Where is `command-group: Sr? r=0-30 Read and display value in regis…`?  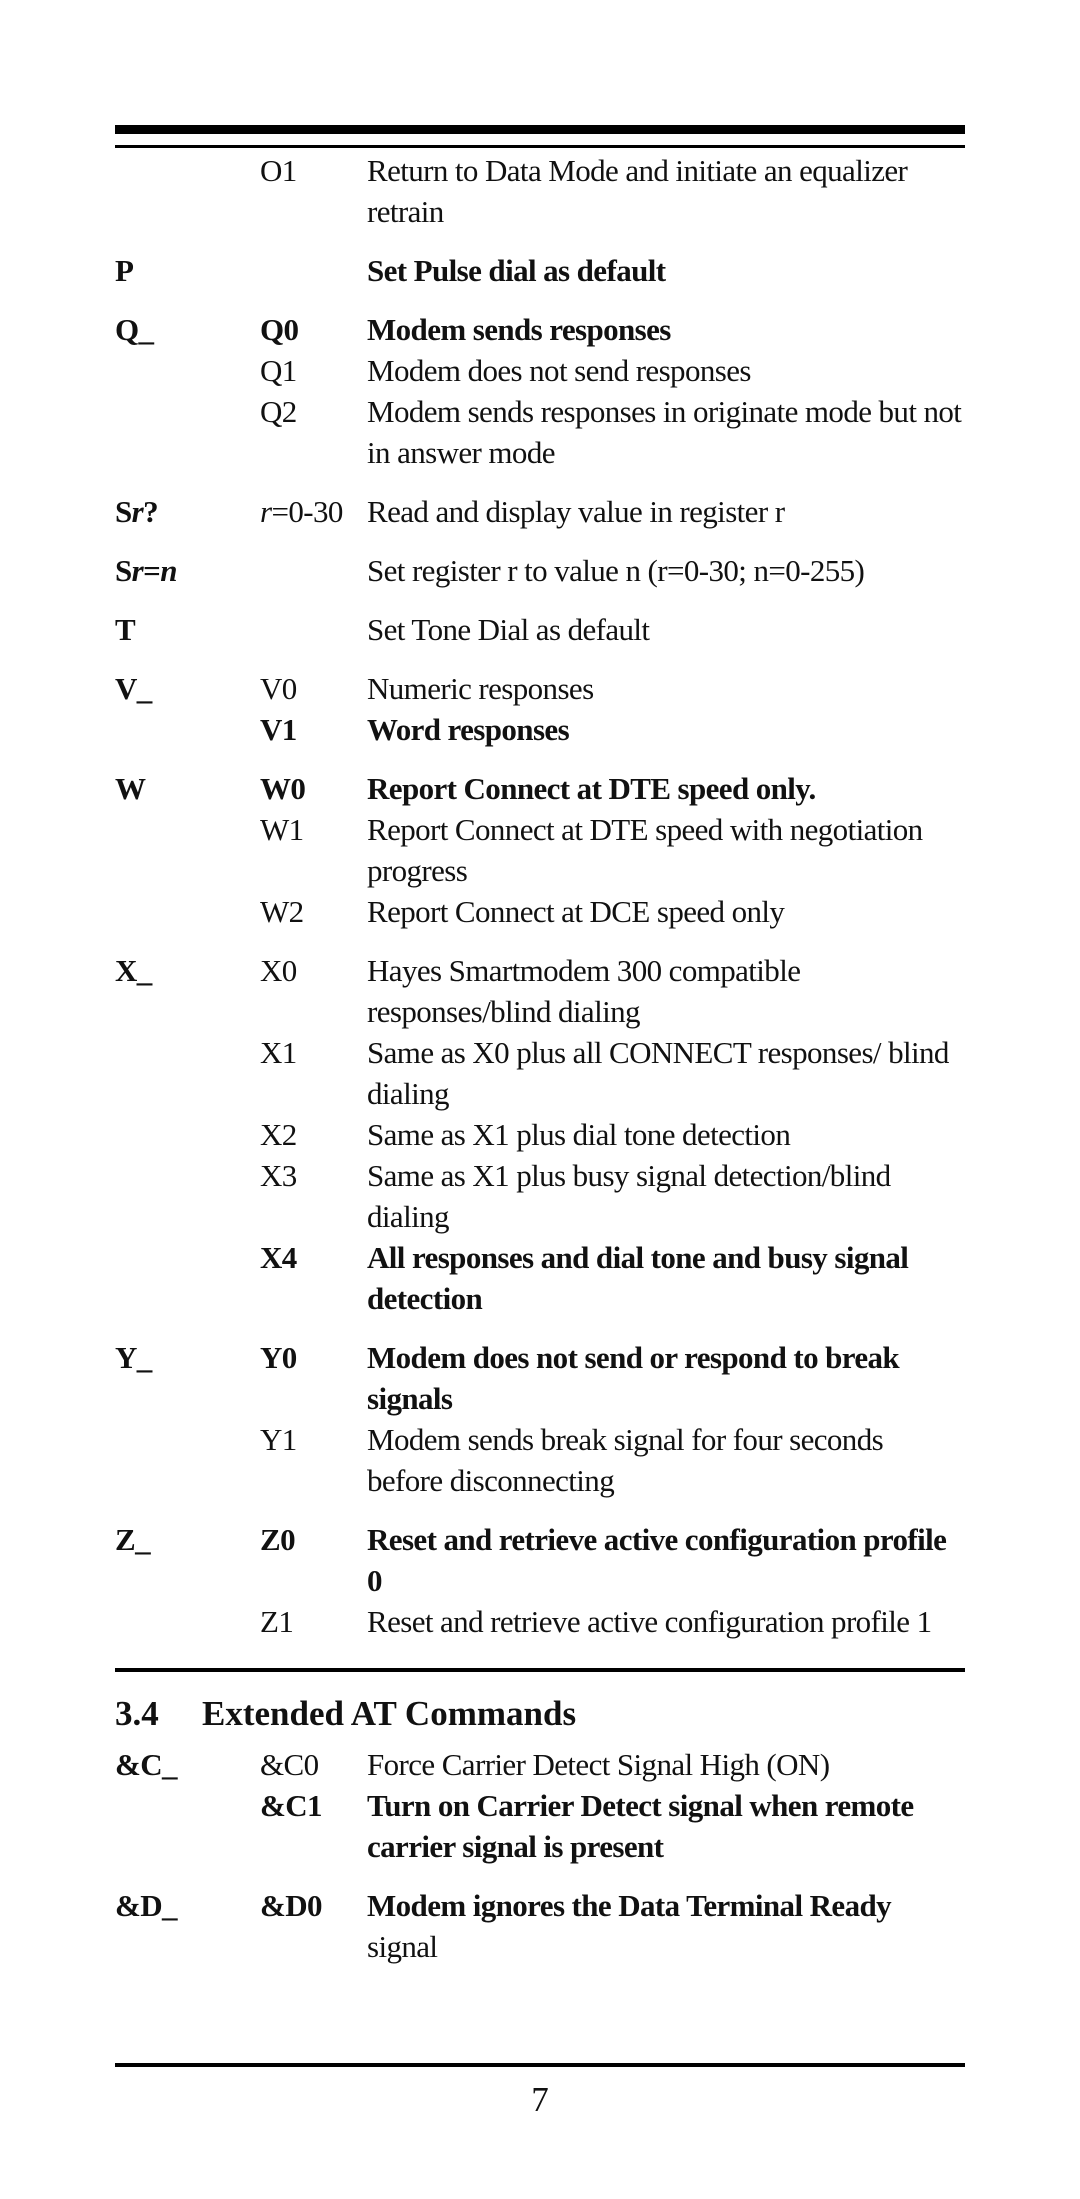
command-group: Sr? r=0-30 Read and display value in regis… is located at coordinates (540, 511).